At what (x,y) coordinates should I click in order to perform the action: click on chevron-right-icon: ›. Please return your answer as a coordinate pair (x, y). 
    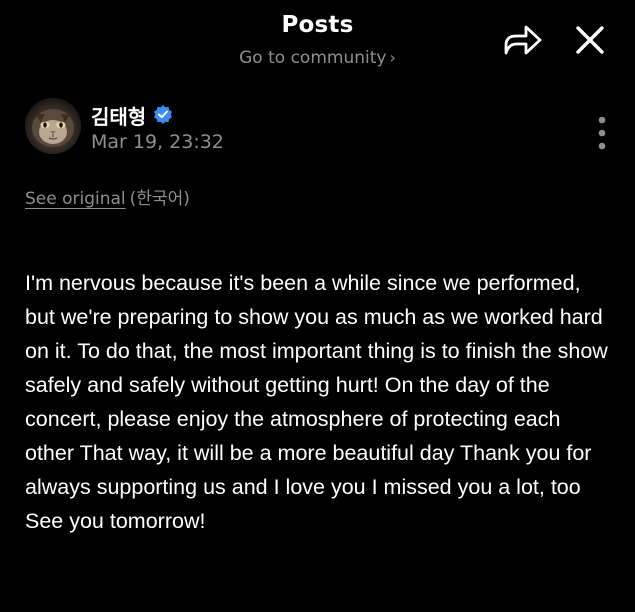
    Looking at the image, I should click on (392, 57).